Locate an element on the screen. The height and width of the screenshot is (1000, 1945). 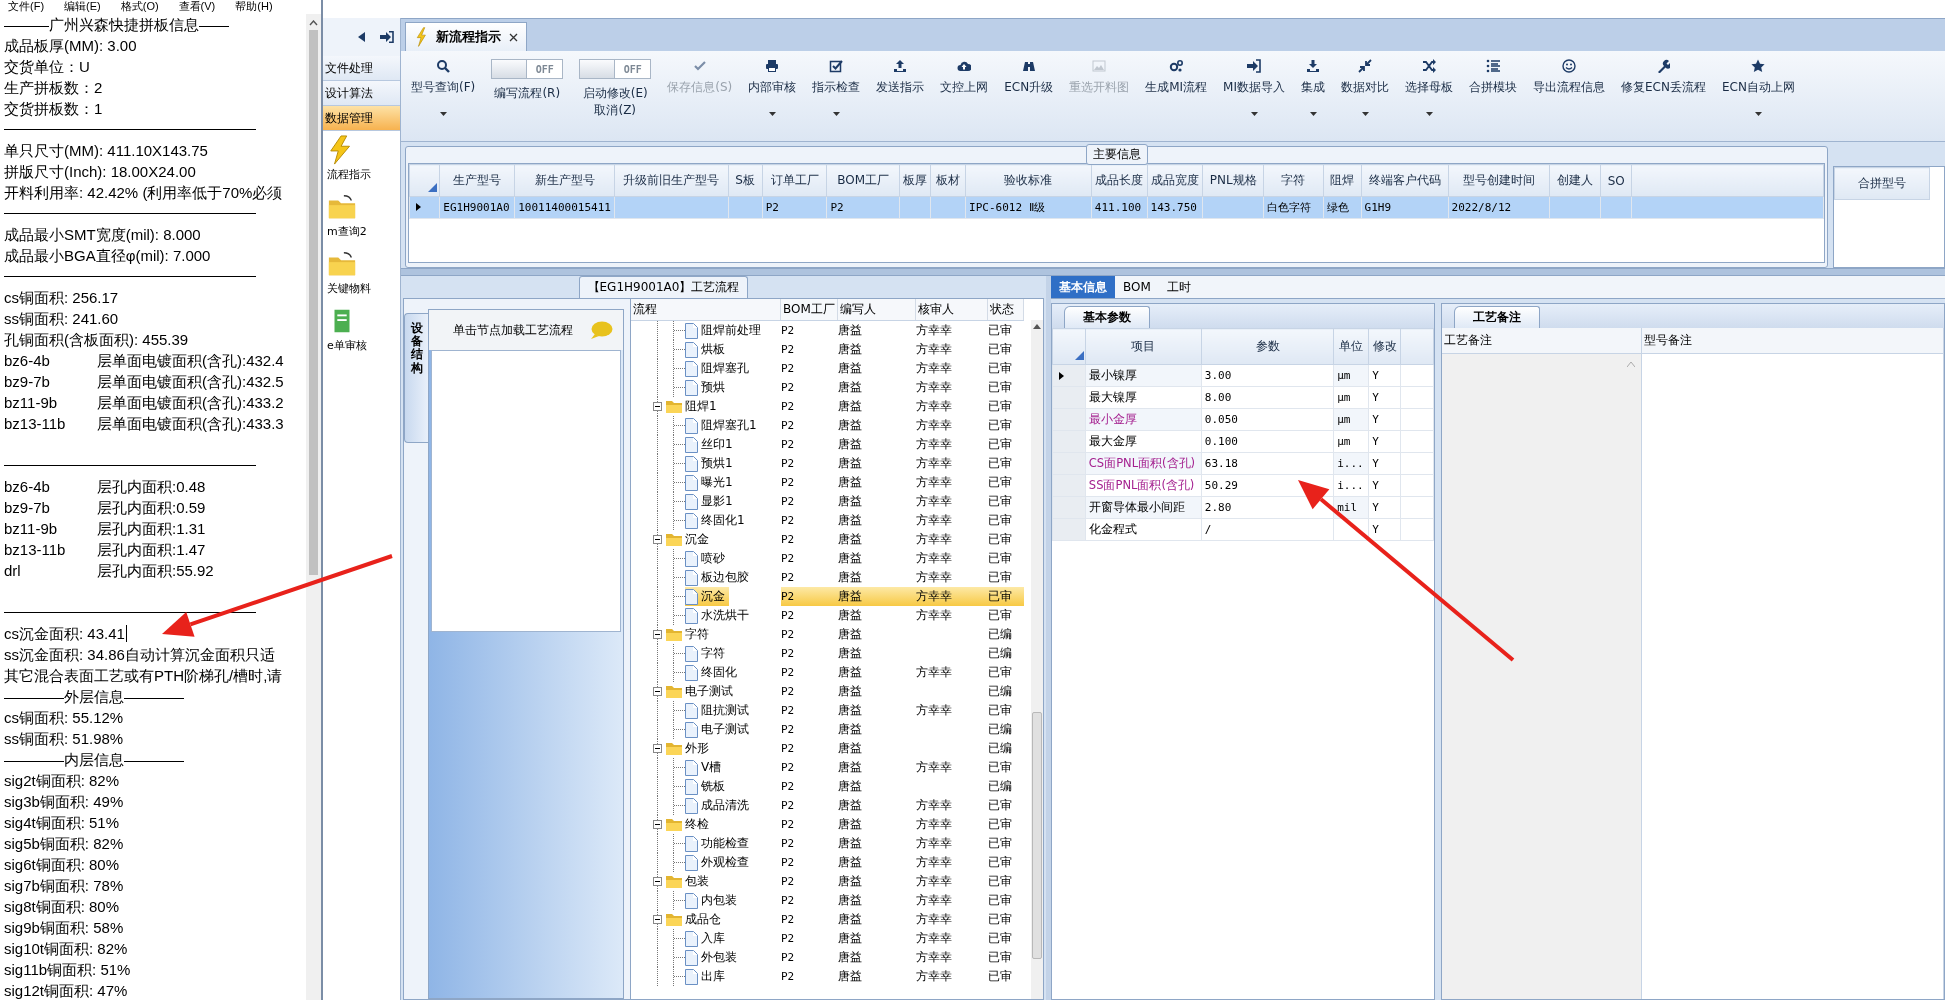
tree-row: 阻焊塞孔1 P2 唐益 方幸幸 已审 is located at coordinates (827, 425).